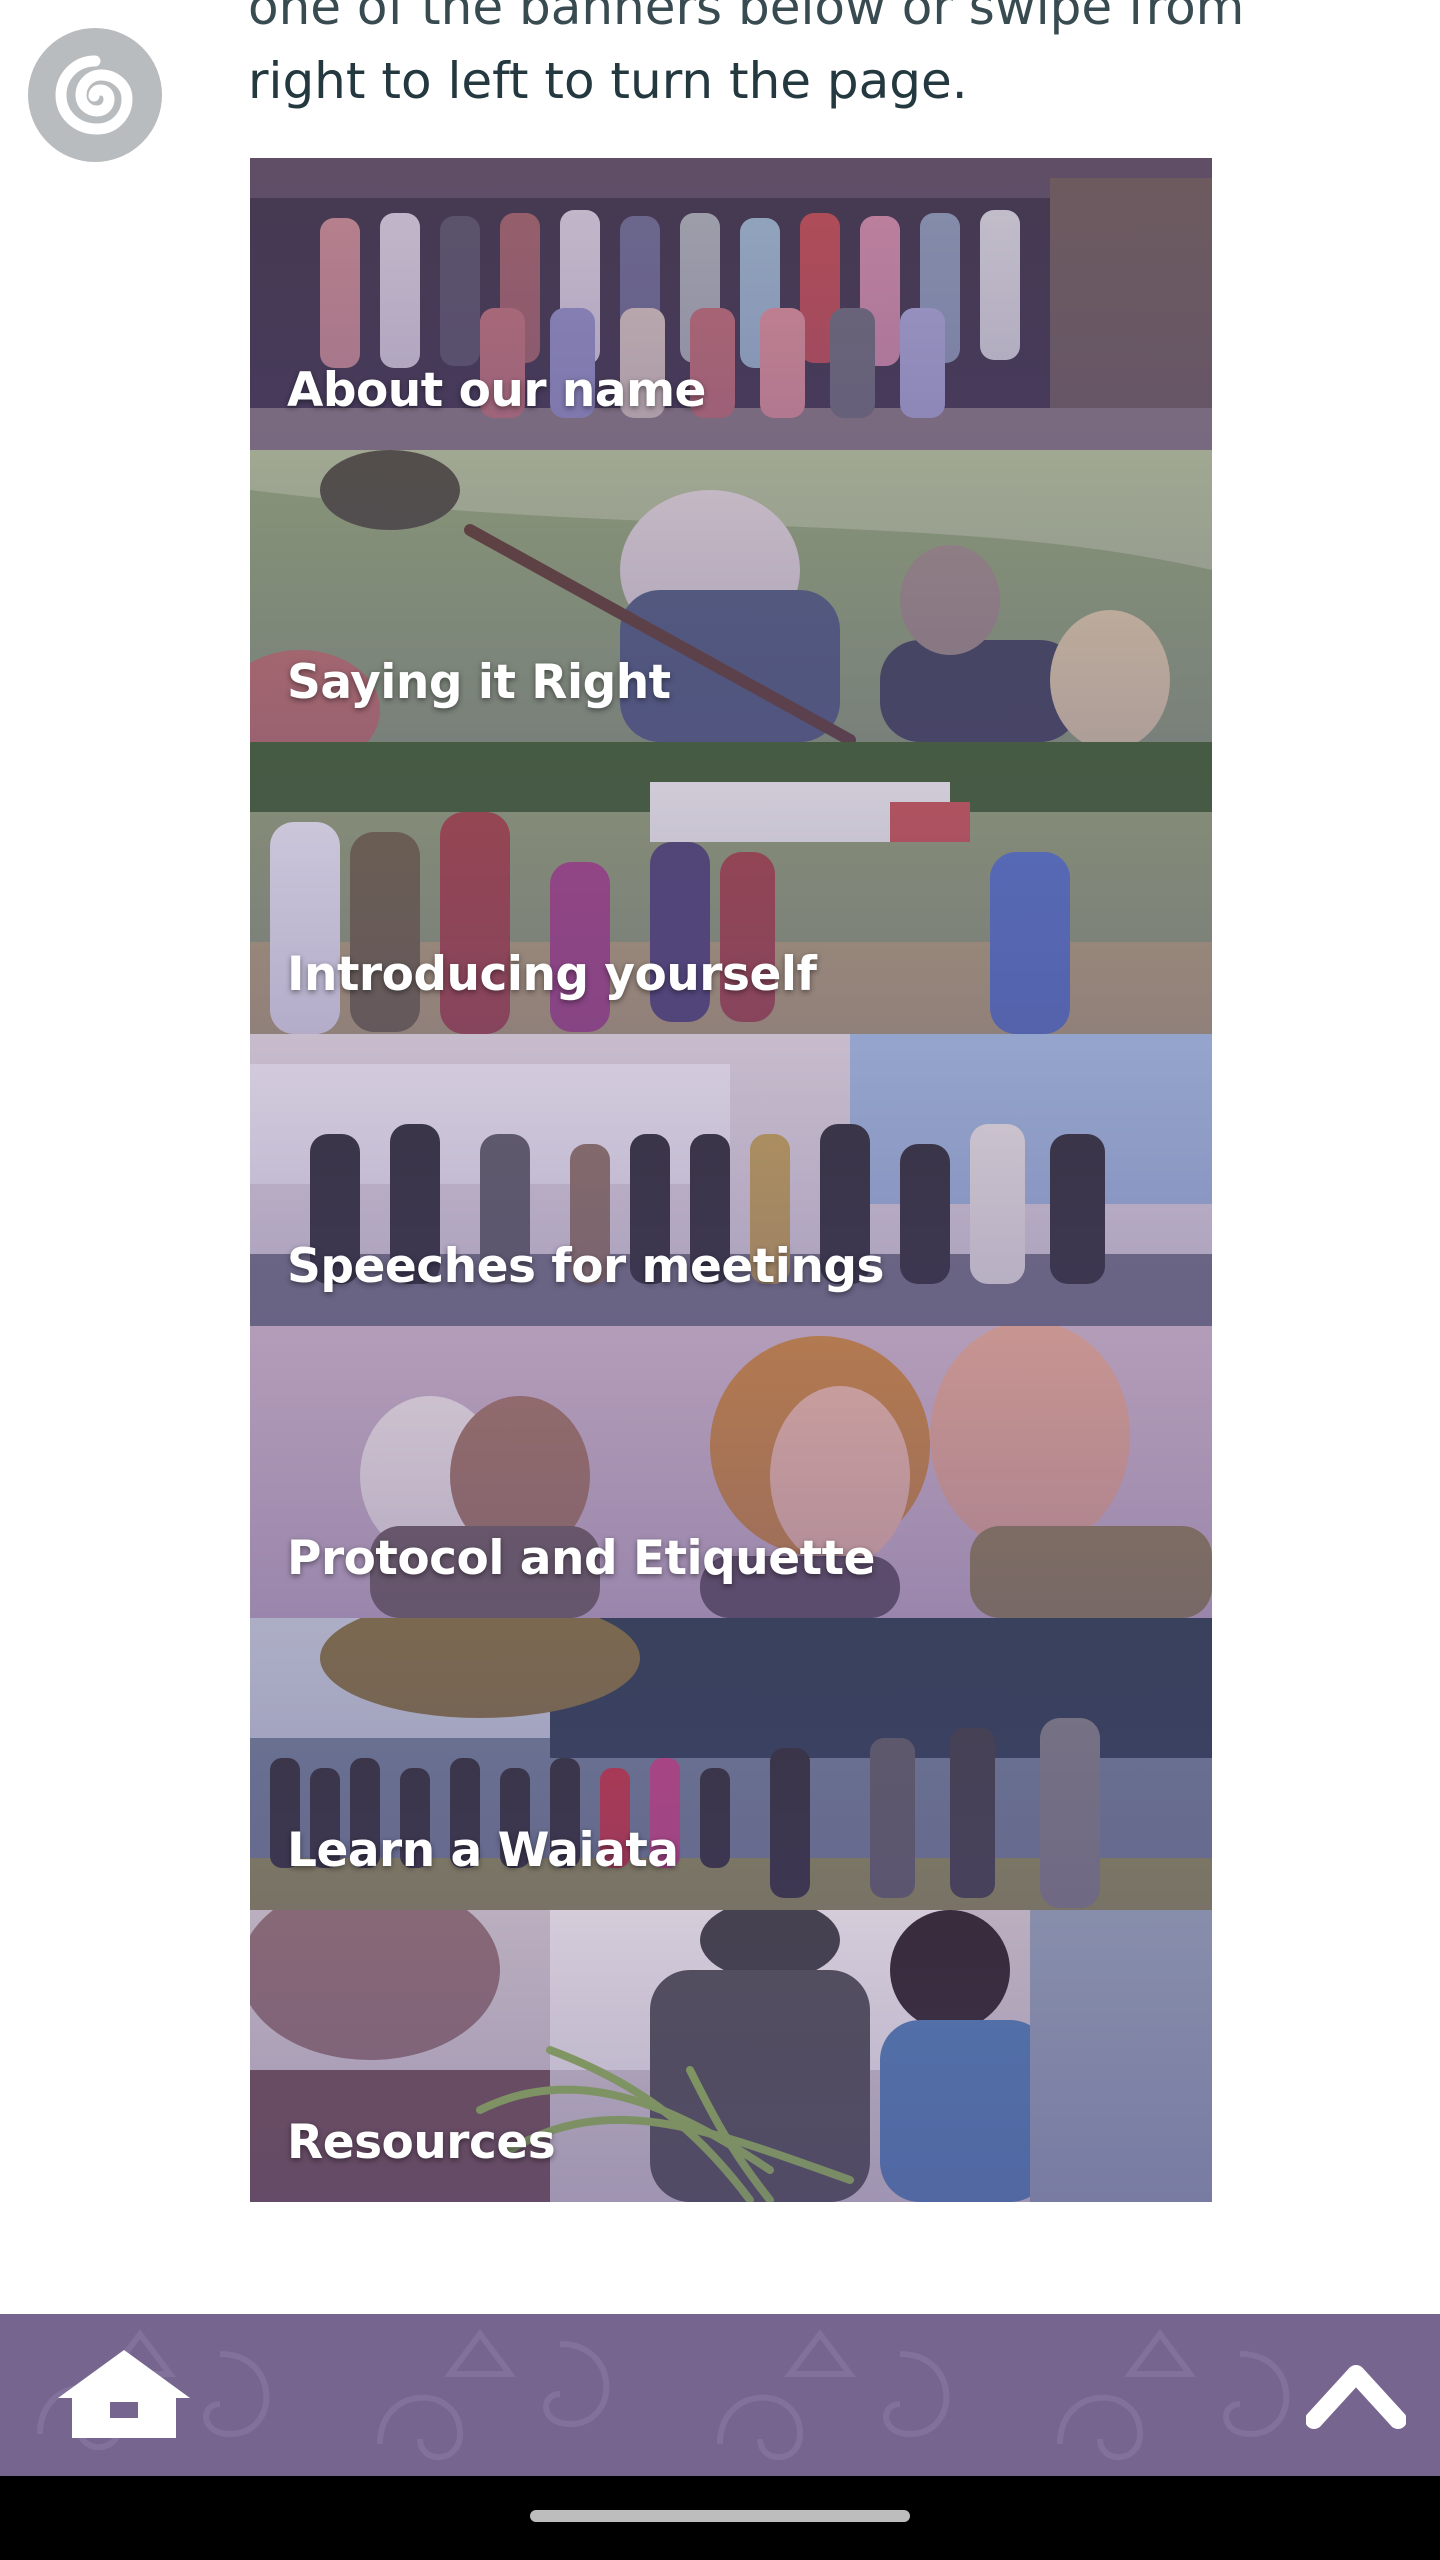 This screenshot has height=2560, width=1440. I want to click on intro-line-partial: one of the banners below or swipe from, so click(746, 18).